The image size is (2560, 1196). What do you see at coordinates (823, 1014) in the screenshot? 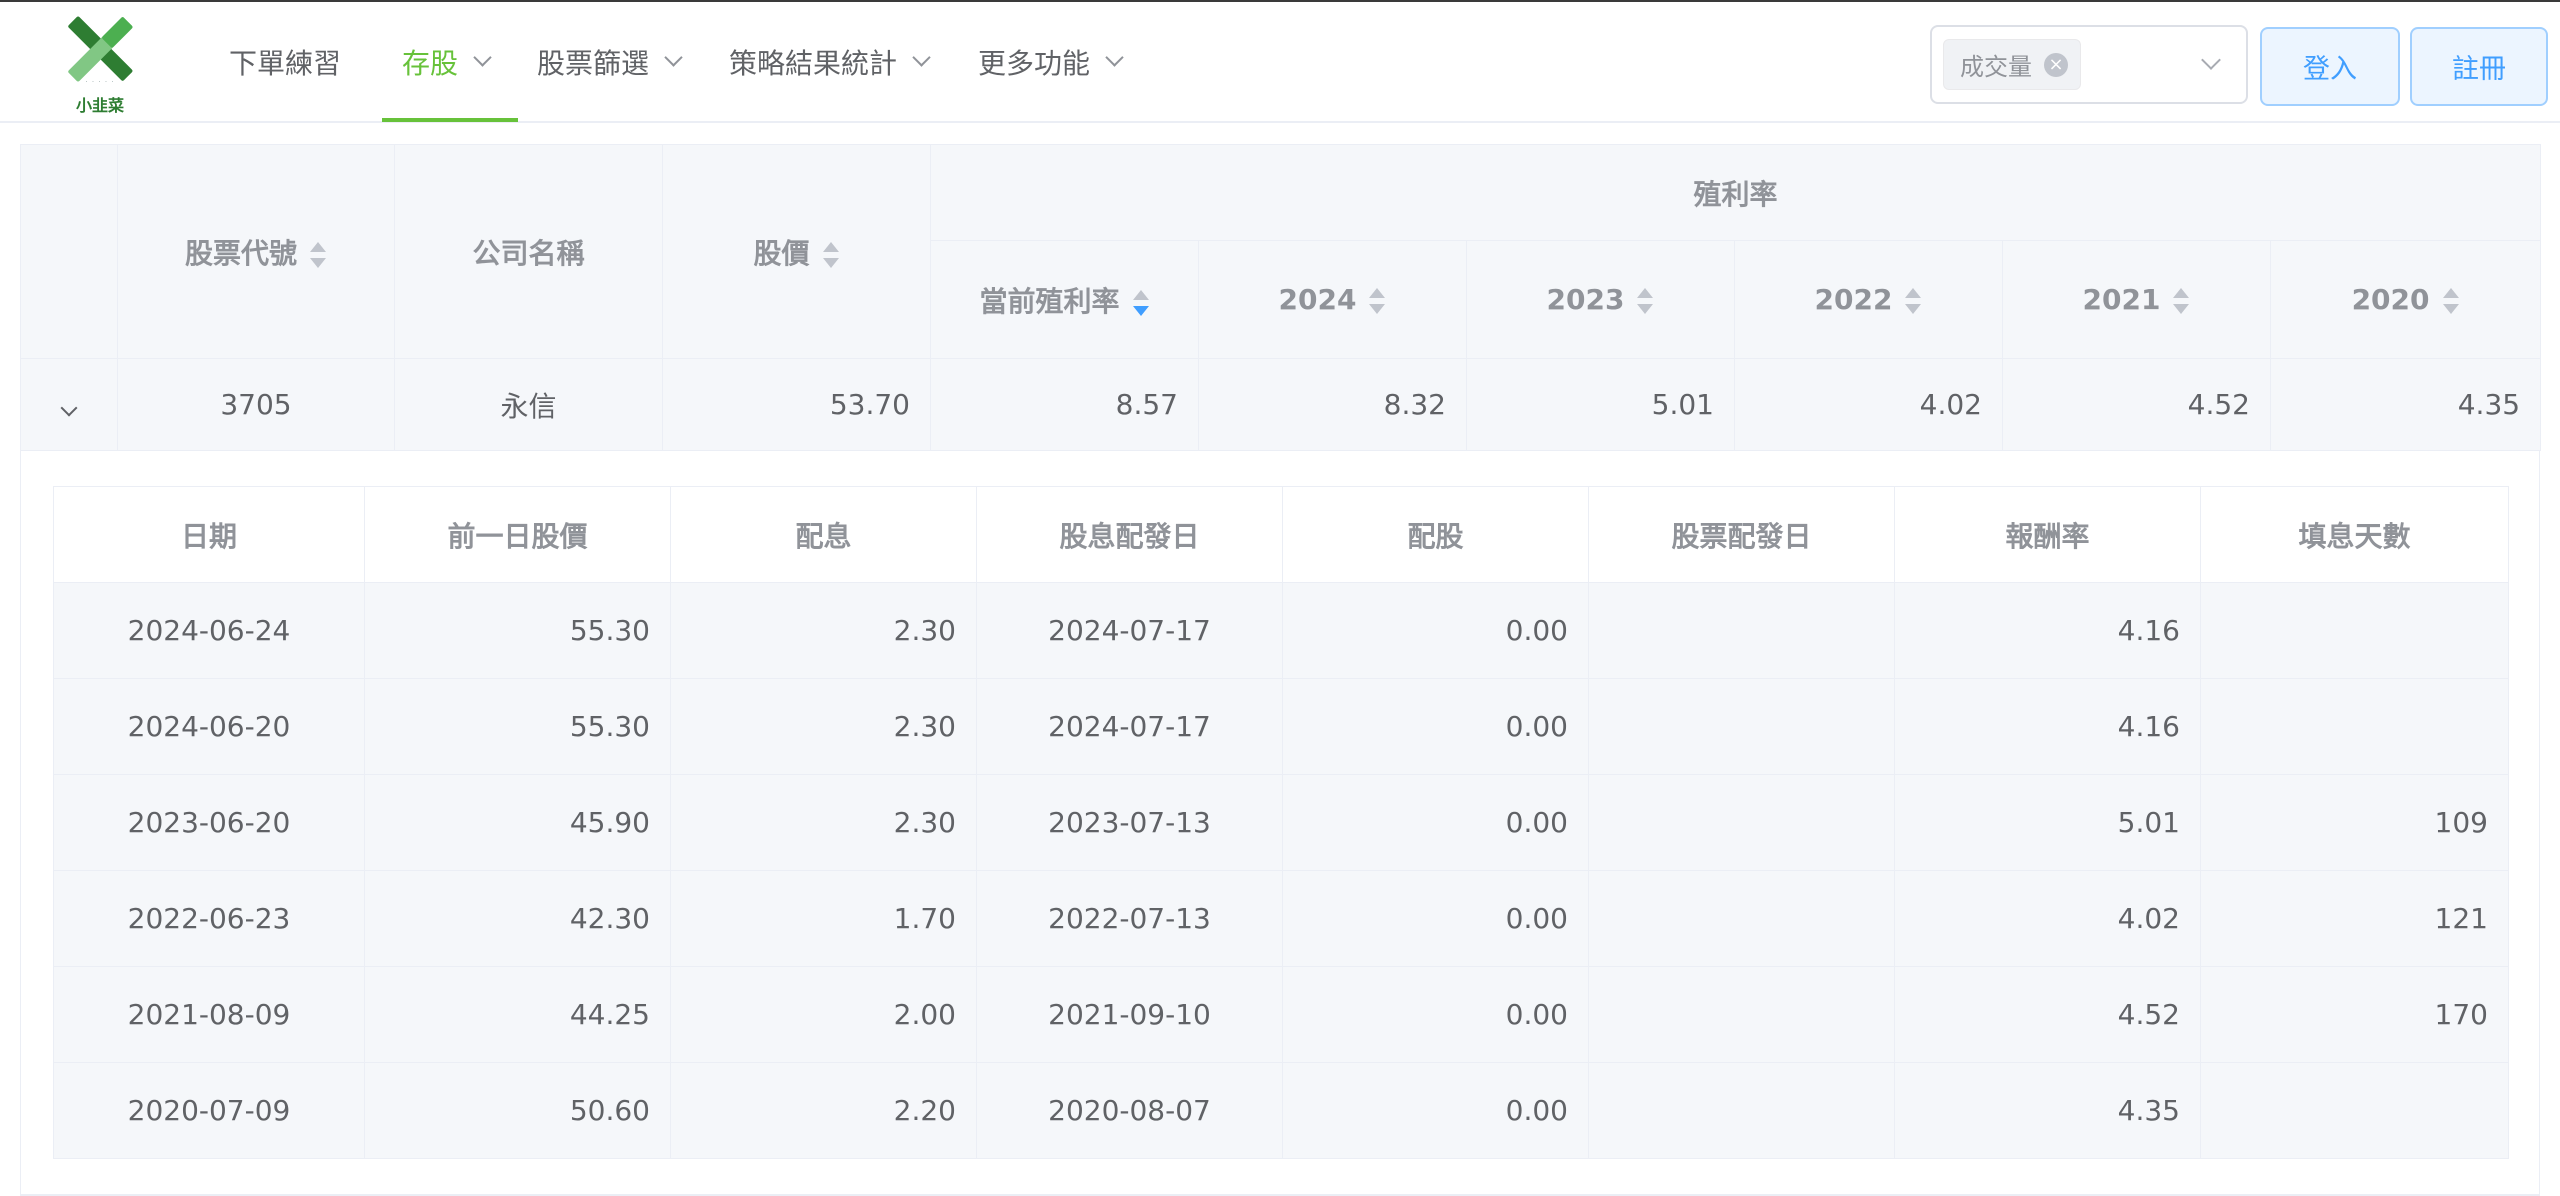
I see `cell-cash-dividend: 2.00` at bounding box center [823, 1014].